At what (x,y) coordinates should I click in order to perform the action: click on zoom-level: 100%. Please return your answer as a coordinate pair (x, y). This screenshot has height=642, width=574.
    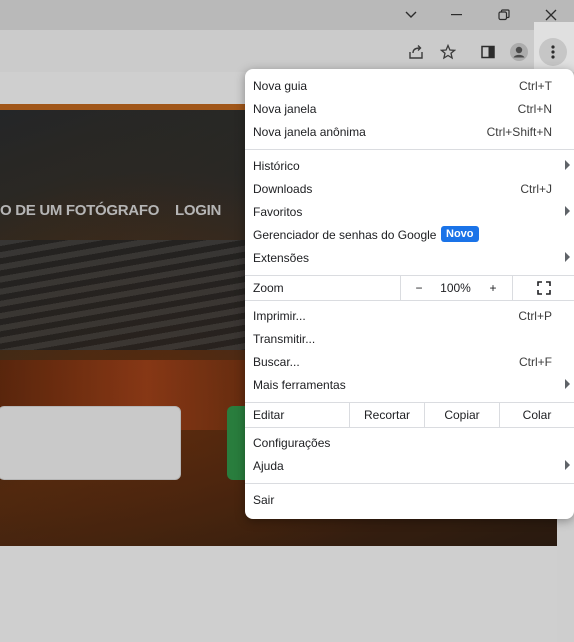
    Looking at the image, I should click on (455, 288).